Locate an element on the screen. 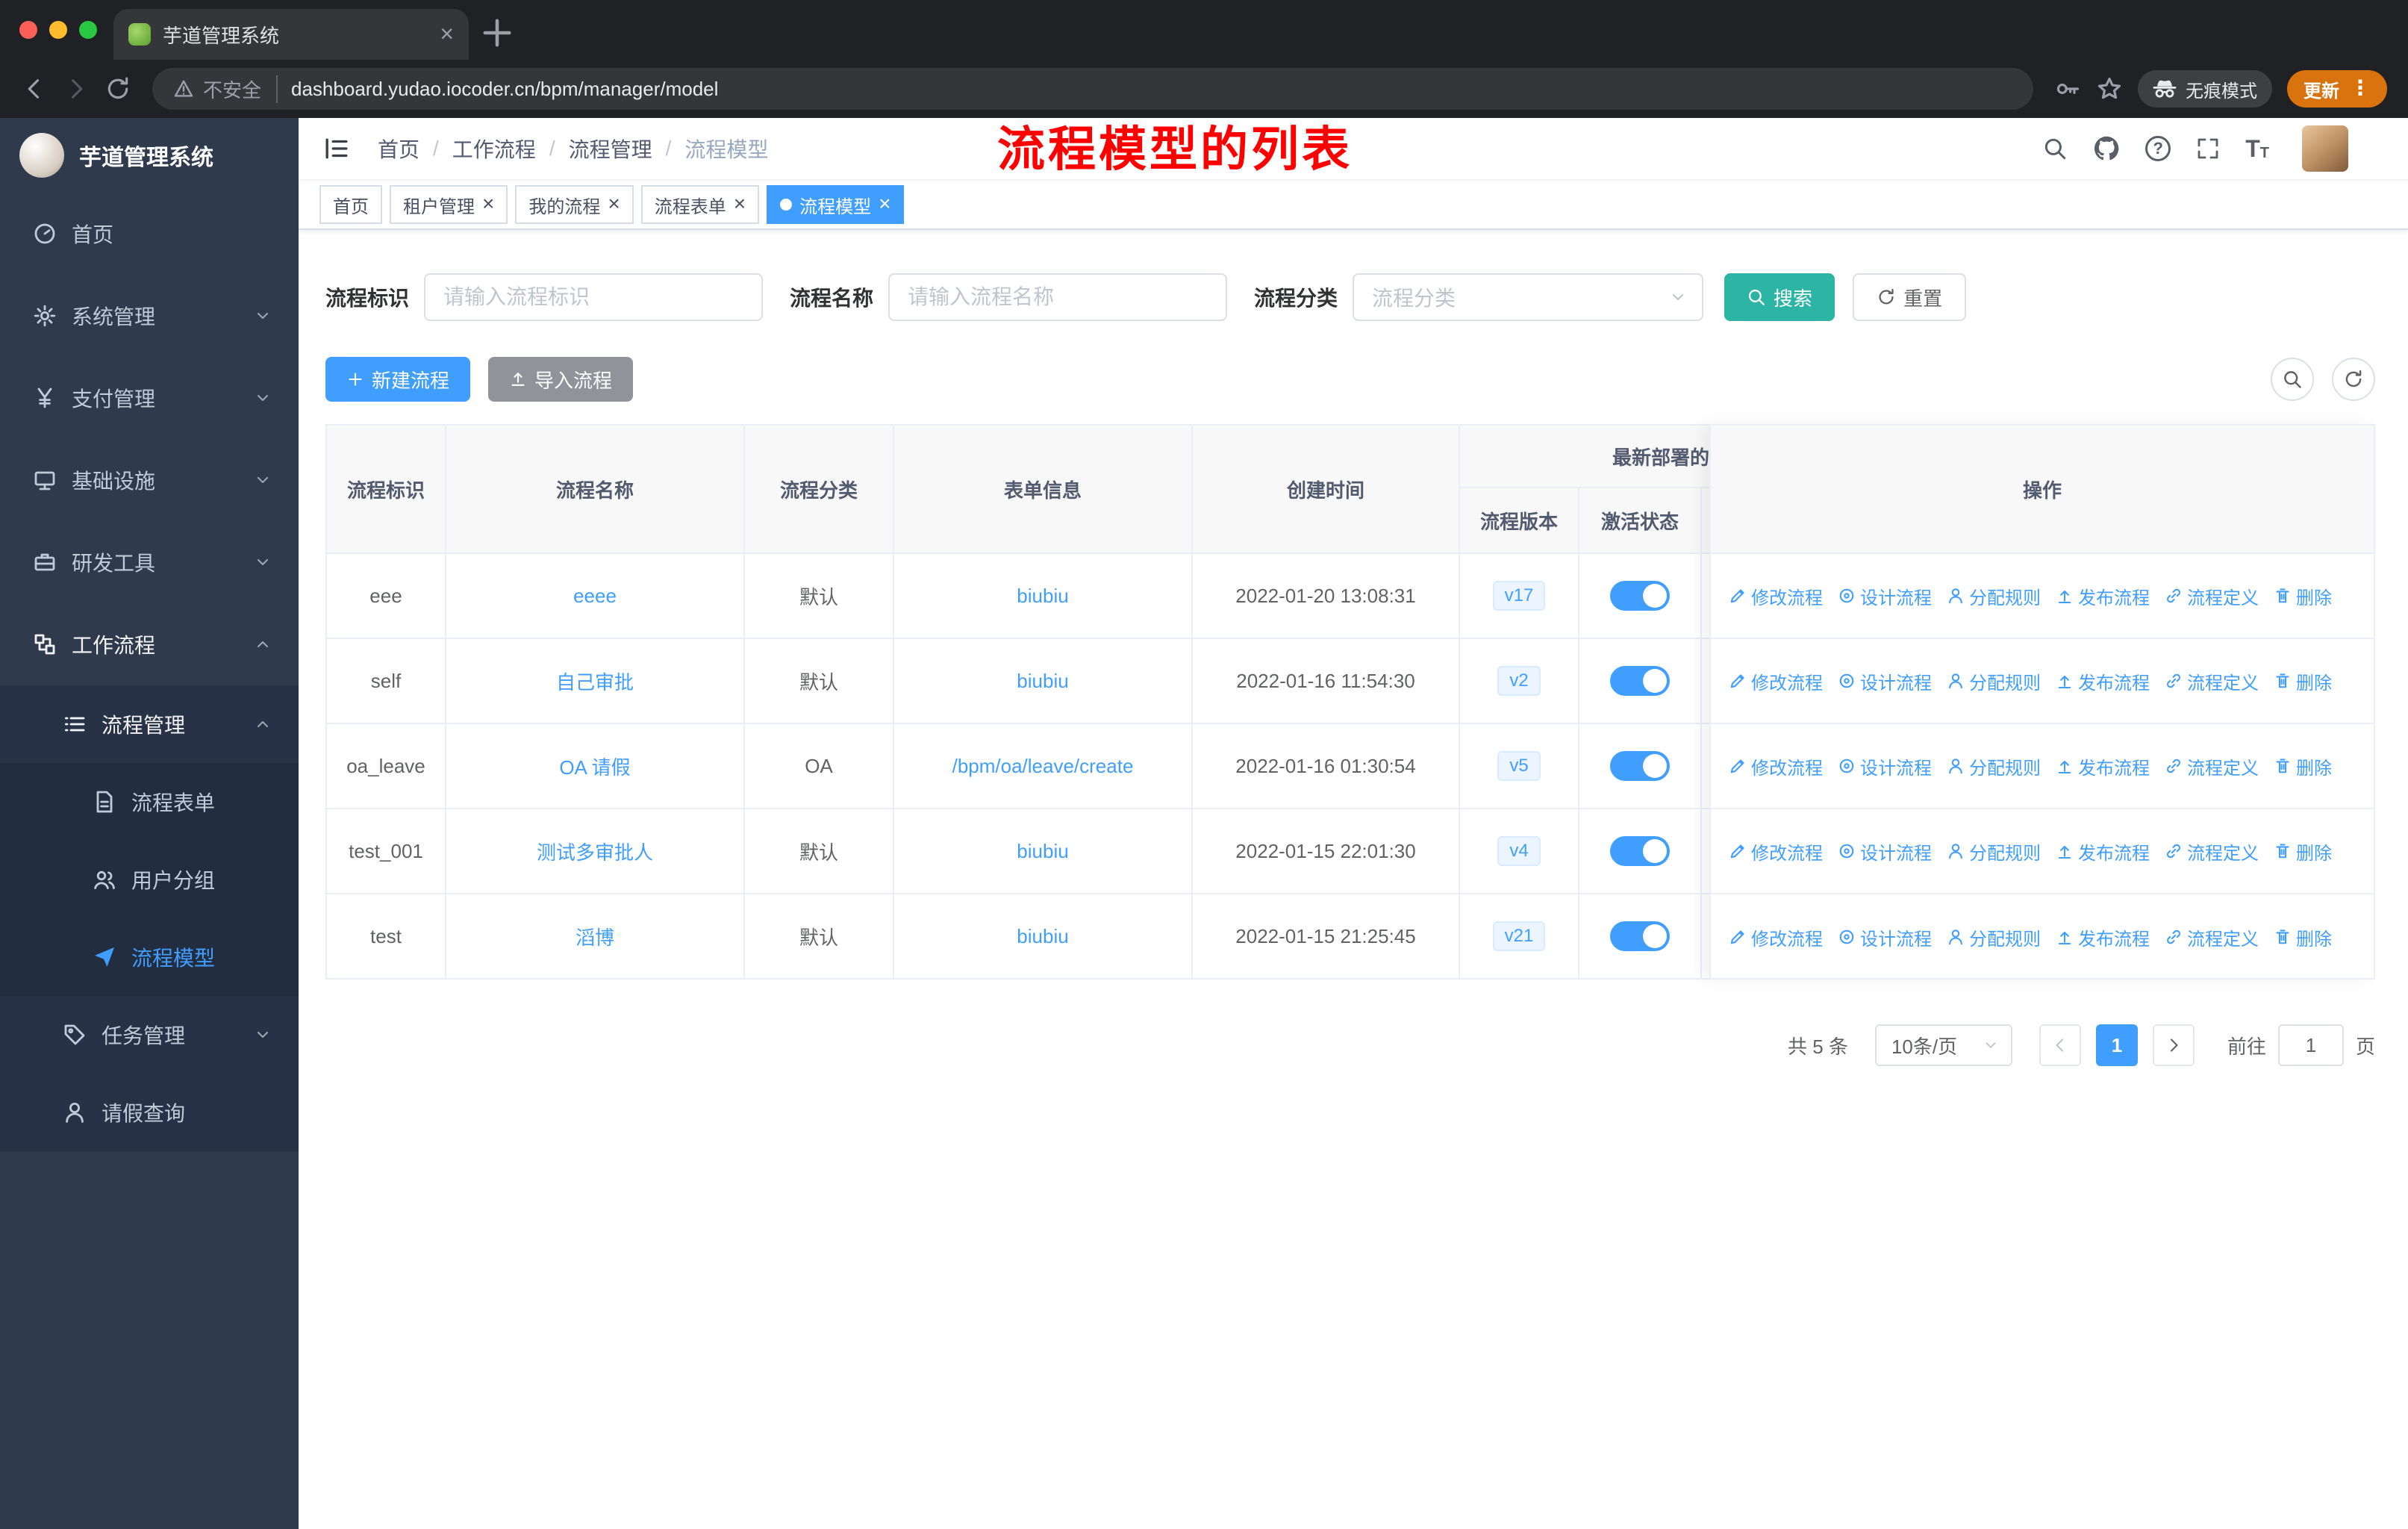  tag-租户管理: 租户管理 is located at coordinates (449, 205).